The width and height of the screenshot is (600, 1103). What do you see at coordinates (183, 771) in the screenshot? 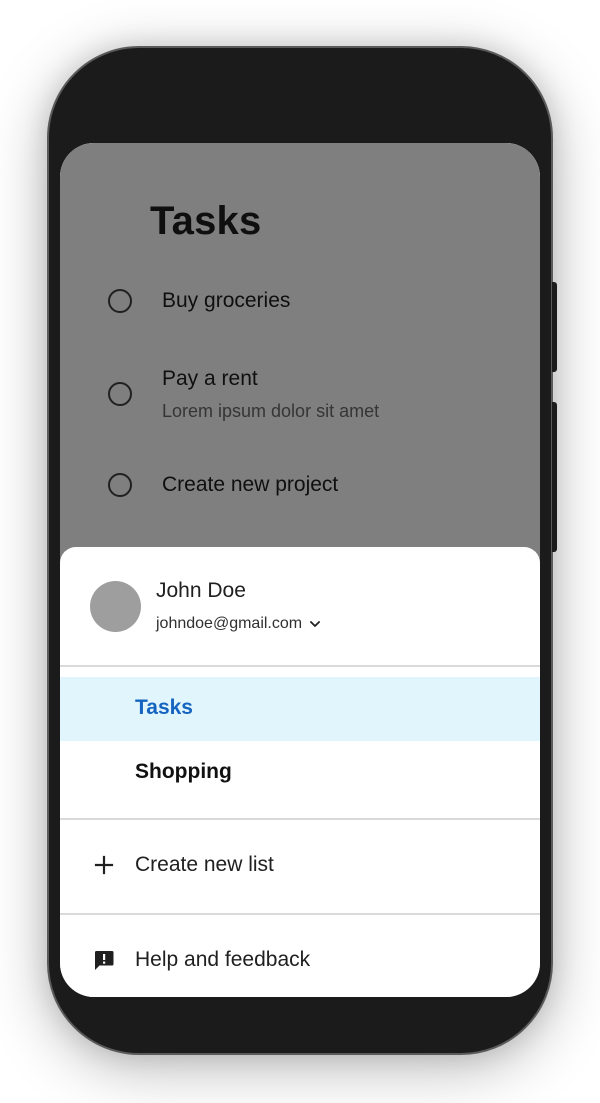
I see `list-item-label: Shopping` at bounding box center [183, 771].